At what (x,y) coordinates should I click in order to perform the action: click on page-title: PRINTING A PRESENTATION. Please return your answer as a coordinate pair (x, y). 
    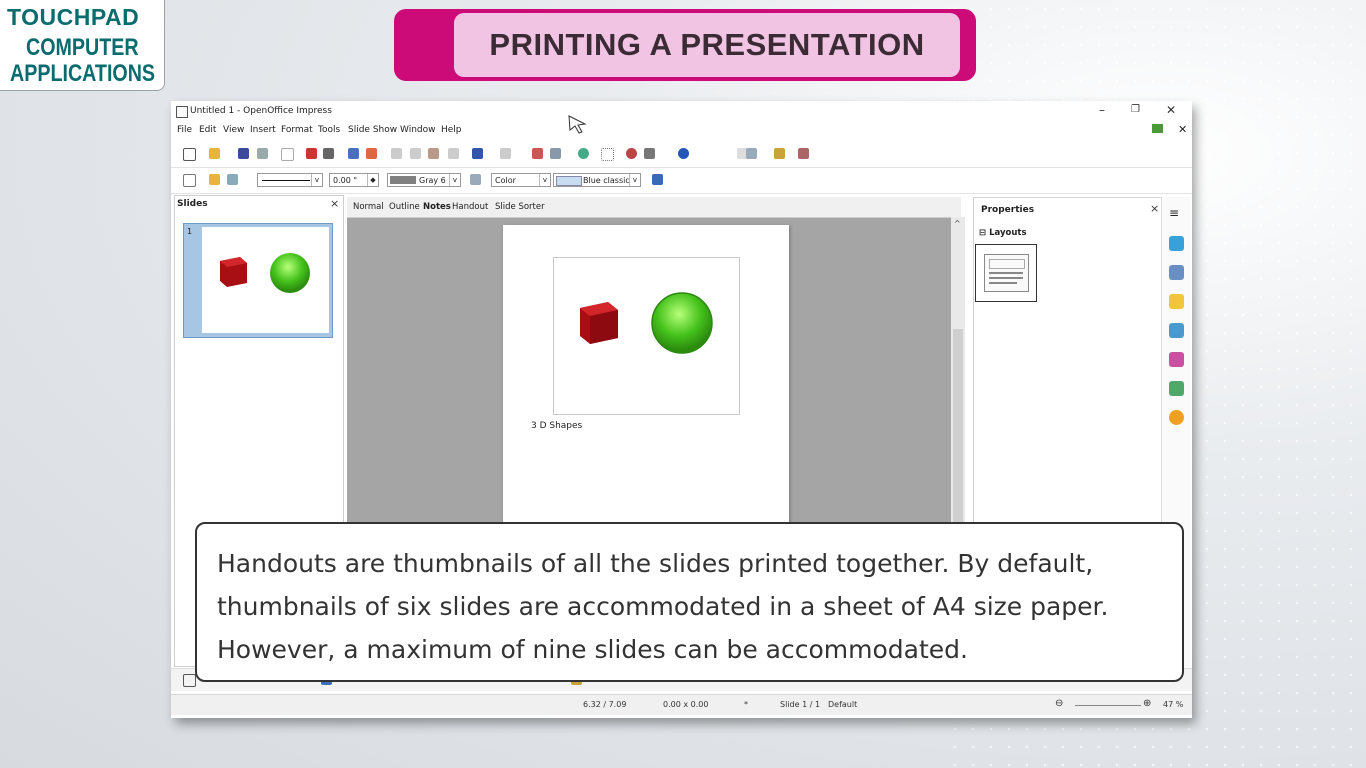
    Looking at the image, I should click on (707, 44).